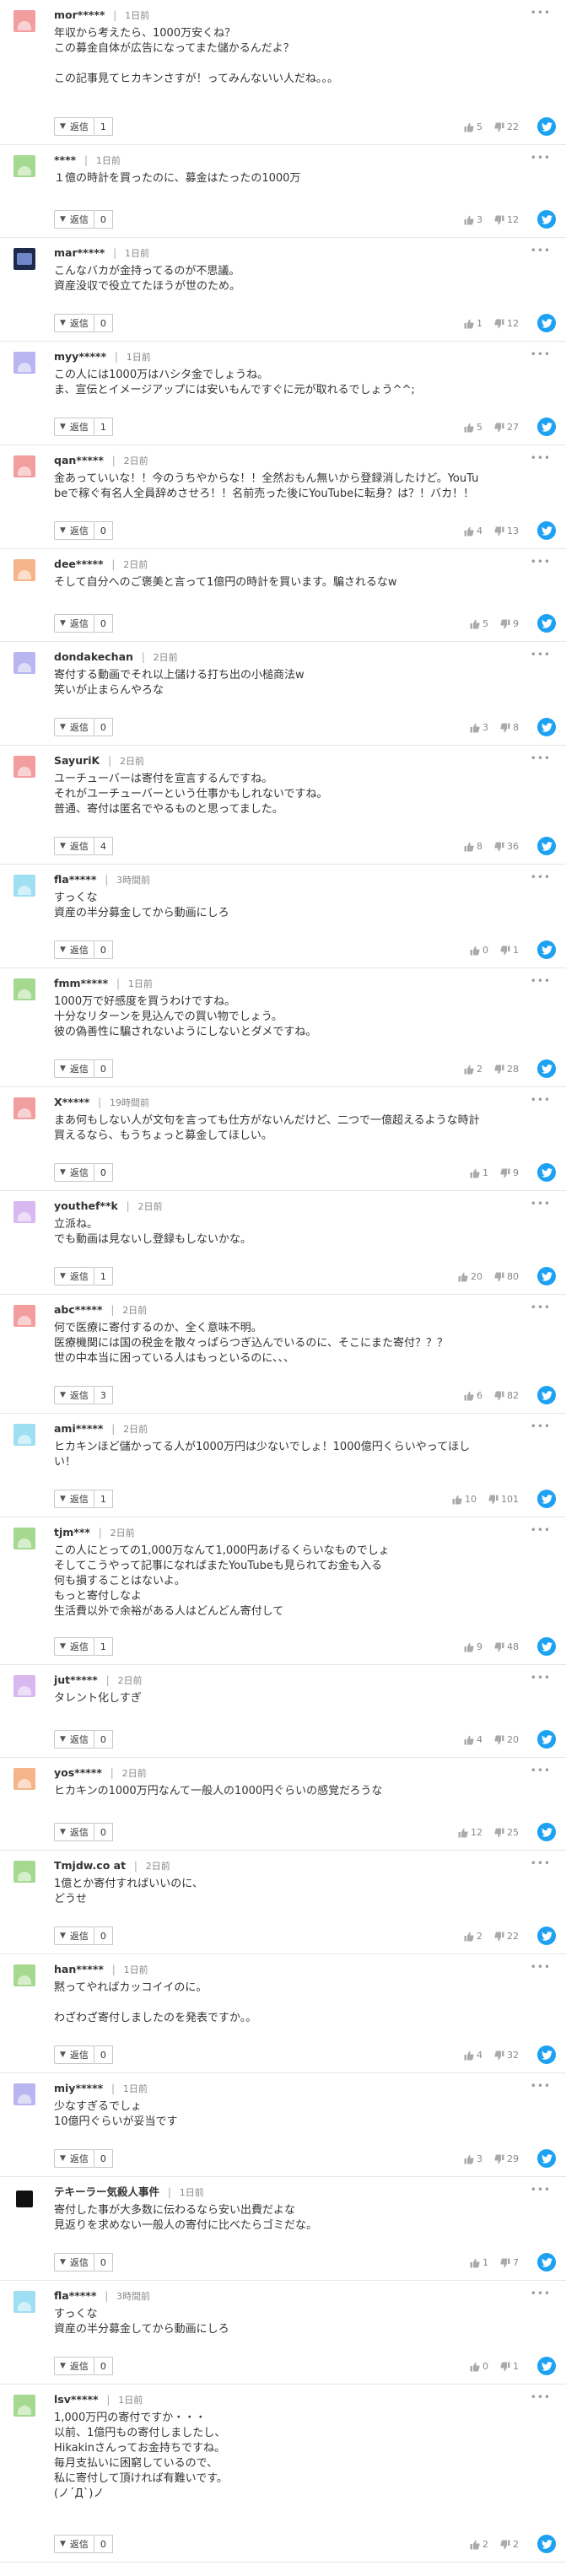 The height and width of the screenshot is (2576, 566). What do you see at coordinates (473, 846) in the screenshot?
I see `like-button: 8` at bounding box center [473, 846].